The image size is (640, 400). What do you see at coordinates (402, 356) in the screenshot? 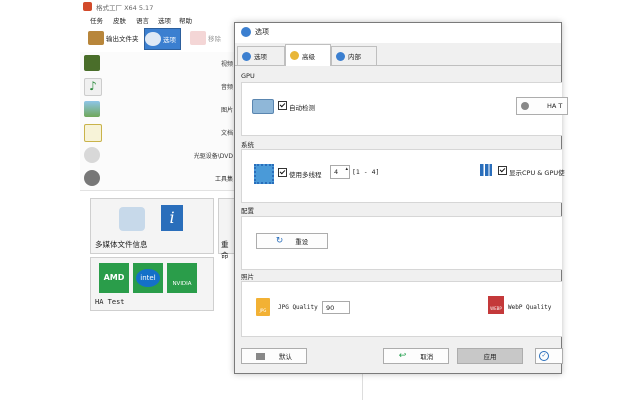
I see `back-arrow-icon: ↩` at bounding box center [402, 356].